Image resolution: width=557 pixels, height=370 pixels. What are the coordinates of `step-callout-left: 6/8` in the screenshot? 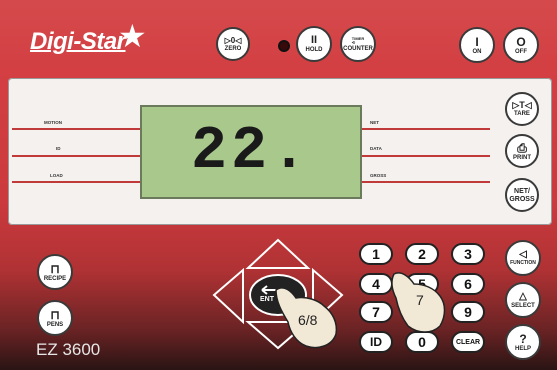 It's located at (308, 320).